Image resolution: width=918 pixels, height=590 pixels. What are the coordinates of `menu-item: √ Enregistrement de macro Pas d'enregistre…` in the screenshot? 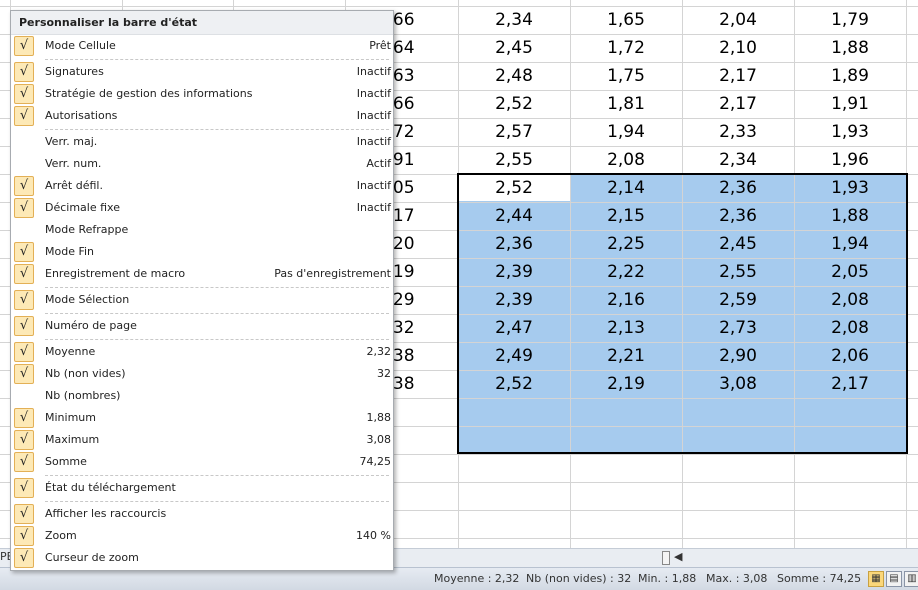 It's located at (202, 274).